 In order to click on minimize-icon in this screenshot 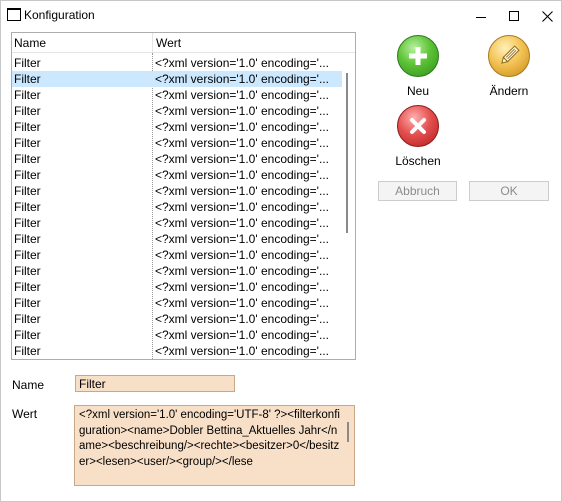, I will do `click(481, 17)`.